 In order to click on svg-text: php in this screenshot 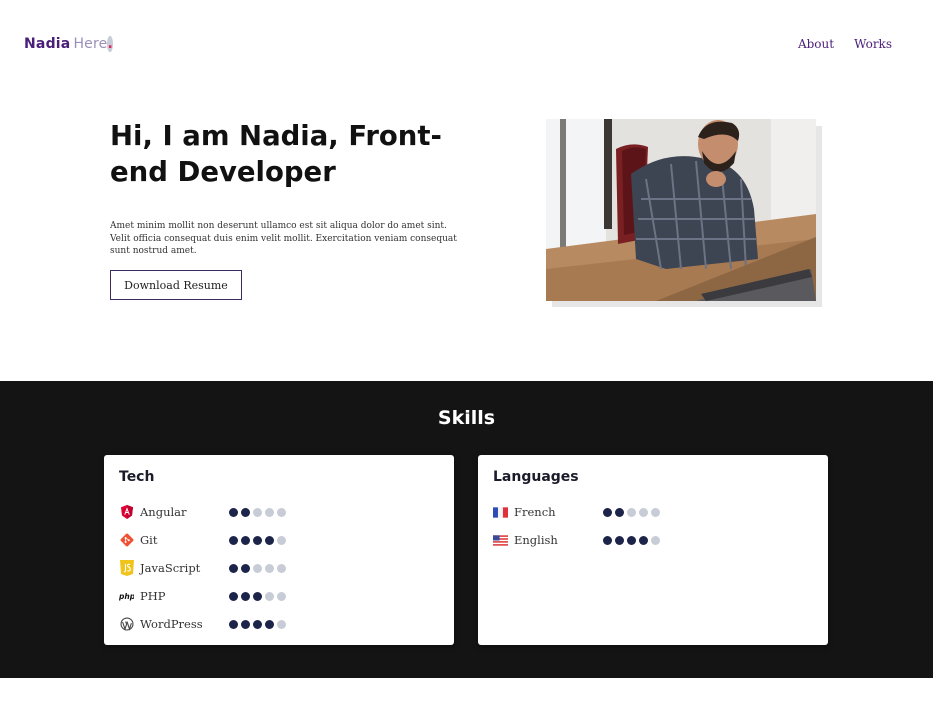, I will do `click(126, 596)`.